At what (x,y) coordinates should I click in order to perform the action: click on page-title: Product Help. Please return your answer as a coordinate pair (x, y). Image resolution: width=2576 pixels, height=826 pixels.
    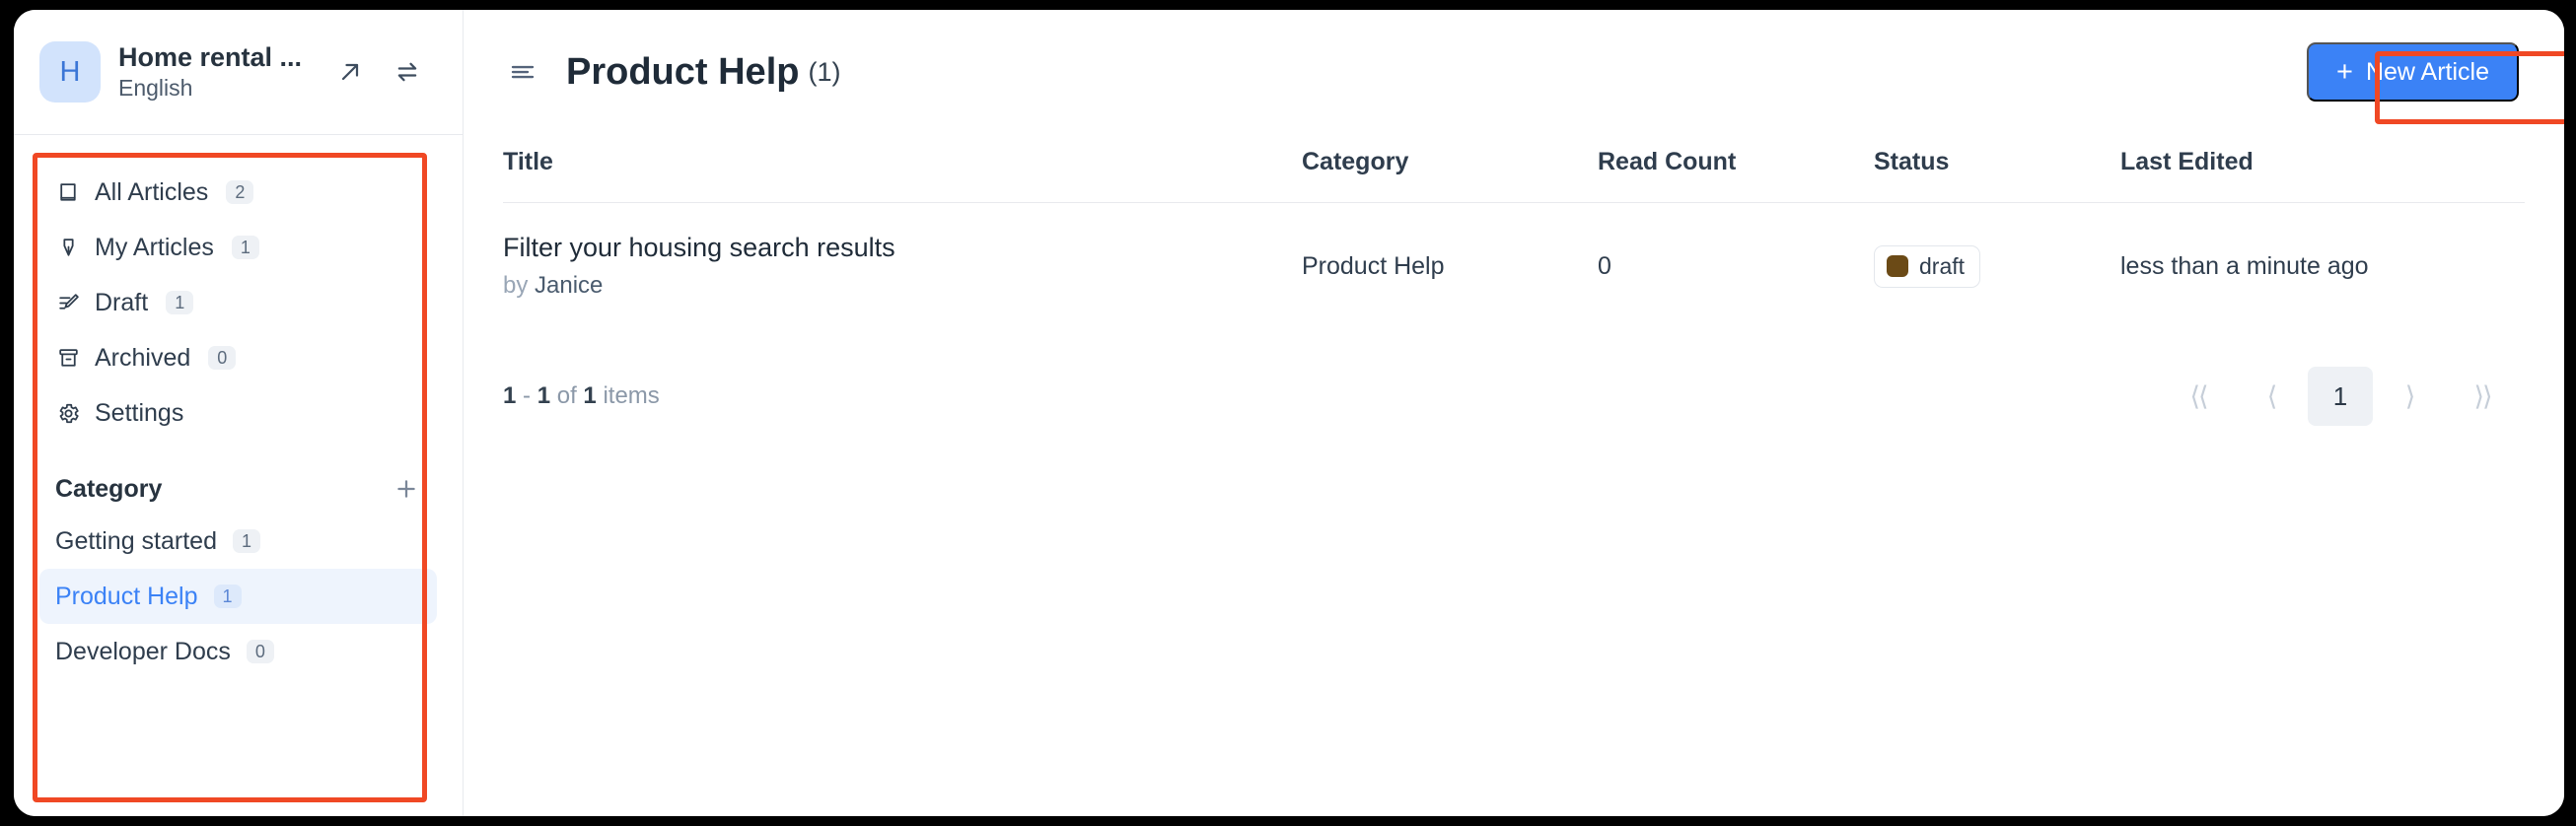
    Looking at the image, I should click on (683, 71).